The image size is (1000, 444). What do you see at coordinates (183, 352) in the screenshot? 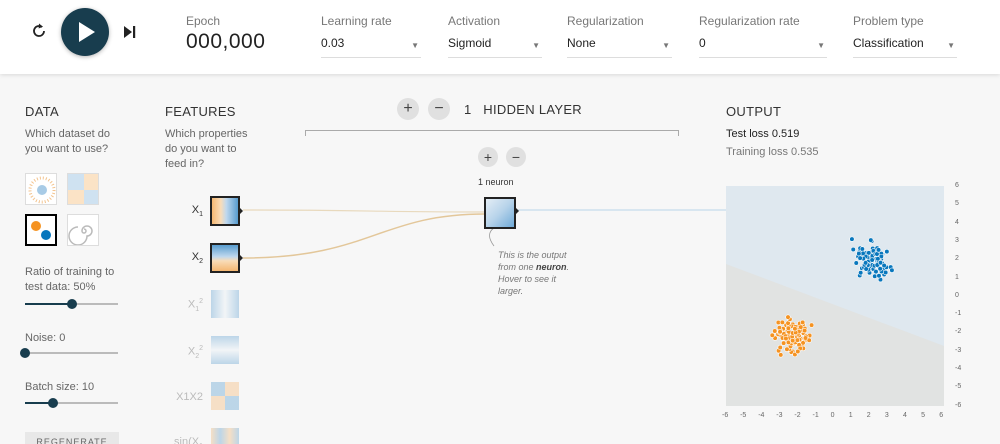
I see `feature-label-x2-squared: X22` at bounding box center [183, 352].